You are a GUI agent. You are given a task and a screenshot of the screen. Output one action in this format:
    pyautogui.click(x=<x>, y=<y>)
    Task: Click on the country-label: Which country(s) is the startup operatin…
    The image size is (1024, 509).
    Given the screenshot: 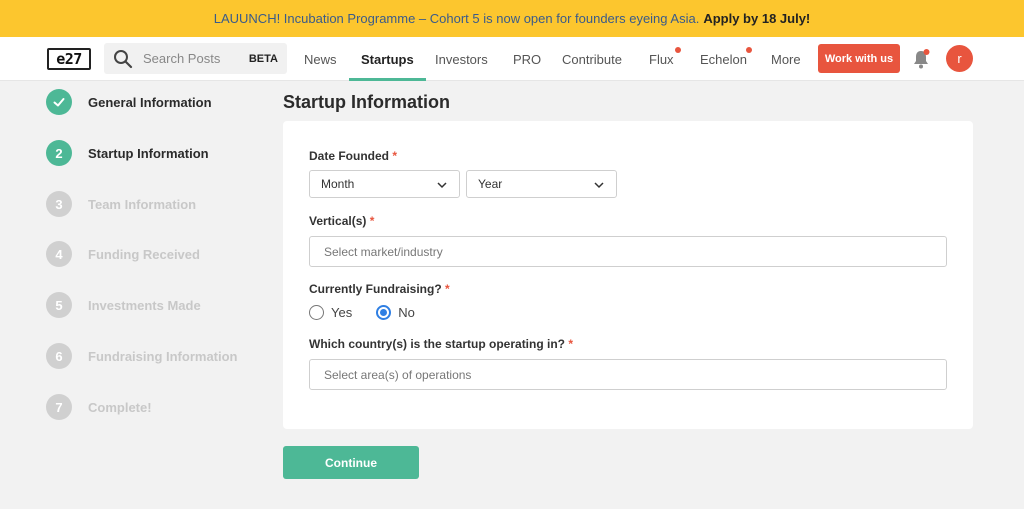 What is the action you would take?
    pyautogui.click(x=441, y=344)
    